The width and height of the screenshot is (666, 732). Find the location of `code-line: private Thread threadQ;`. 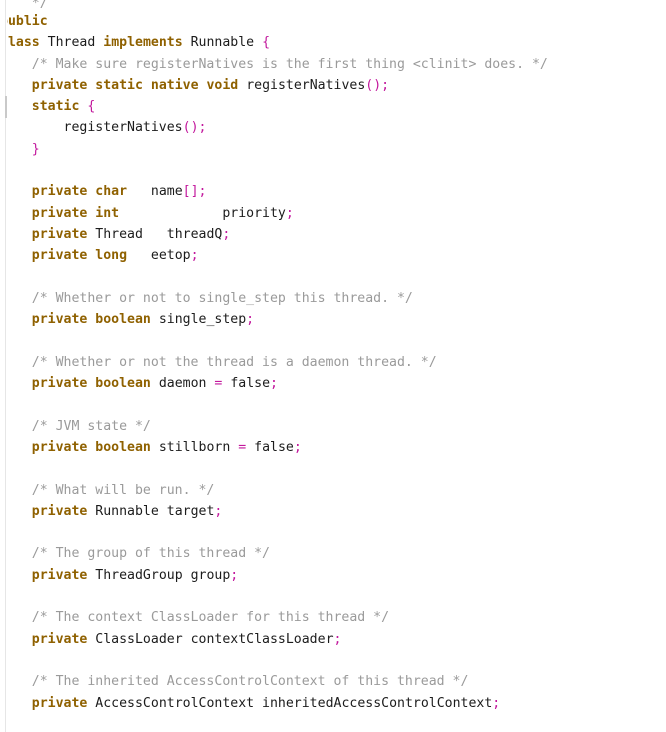

code-line: private Thread threadQ; is located at coordinates (333, 234).